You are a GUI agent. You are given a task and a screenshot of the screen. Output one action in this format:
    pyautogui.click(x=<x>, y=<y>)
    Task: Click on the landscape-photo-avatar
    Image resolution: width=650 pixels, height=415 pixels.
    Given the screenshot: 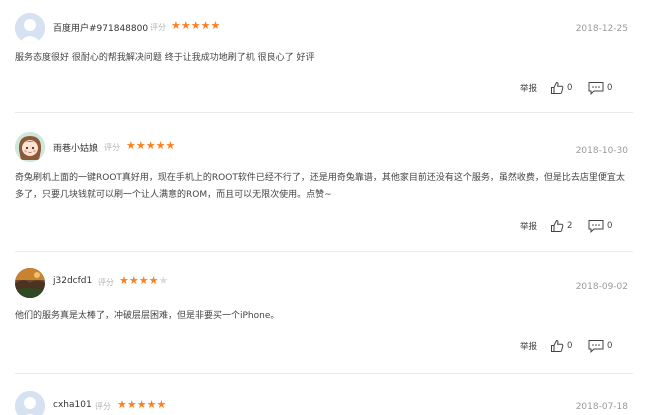 What is the action you would take?
    pyautogui.click(x=30, y=283)
    